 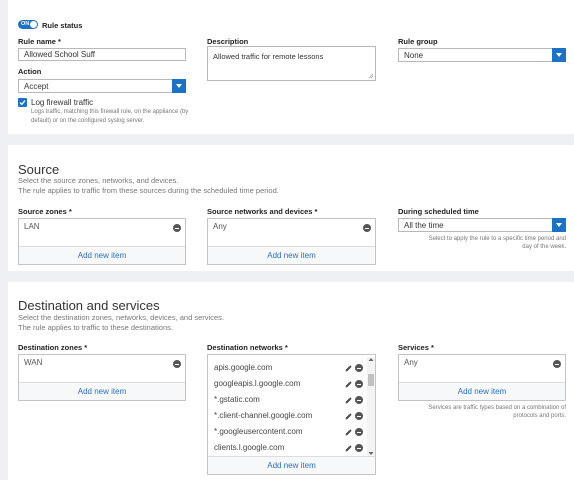 I want to click on description-textarea: Allowed traffic for remote lessons, so click(x=291, y=63).